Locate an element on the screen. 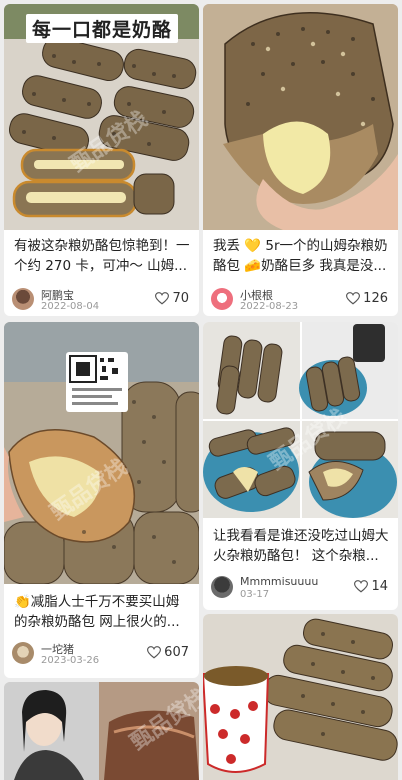  note-meta: 一坨猪 2023-03-26 607 is located at coordinates (101, 654).